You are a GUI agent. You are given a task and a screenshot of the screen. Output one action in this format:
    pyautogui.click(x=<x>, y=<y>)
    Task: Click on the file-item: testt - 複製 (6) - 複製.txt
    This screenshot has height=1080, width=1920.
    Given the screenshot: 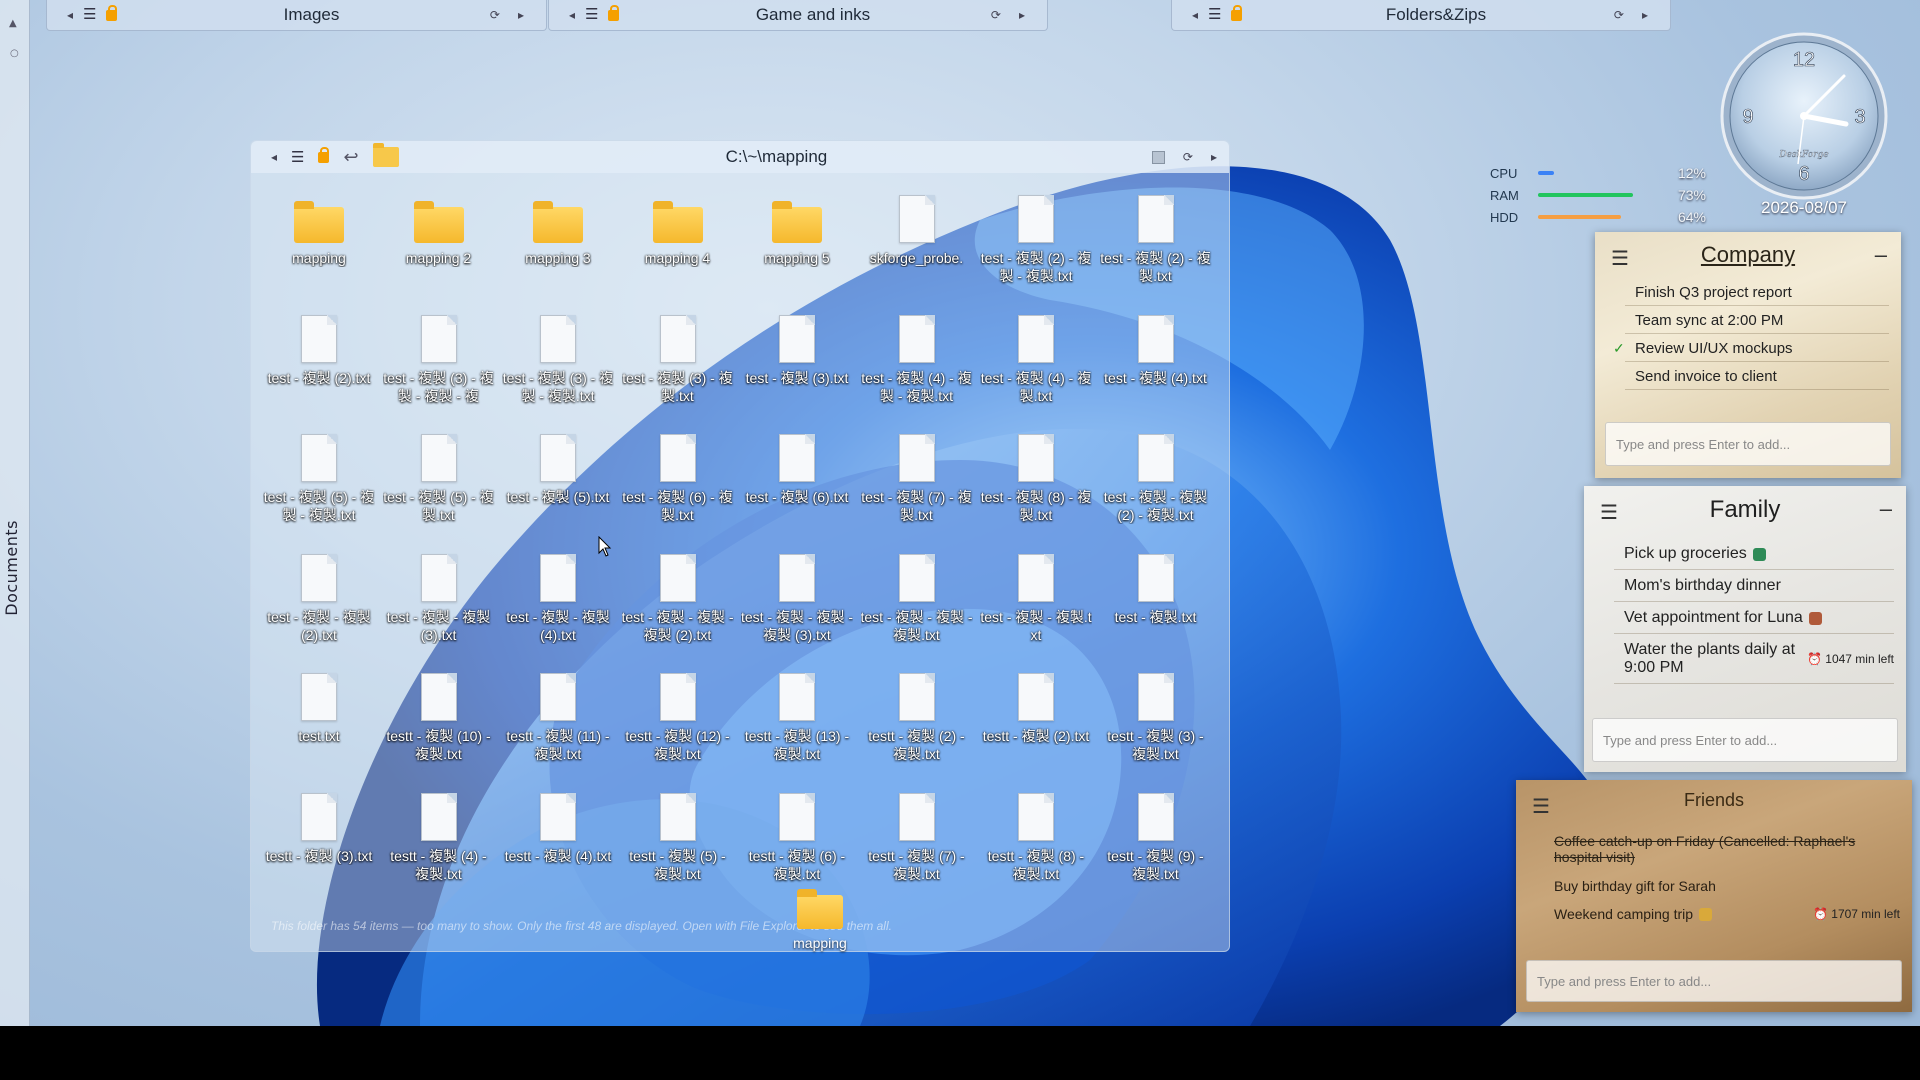 What is the action you would take?
    pyautogui.click(x=797, y=836)
    